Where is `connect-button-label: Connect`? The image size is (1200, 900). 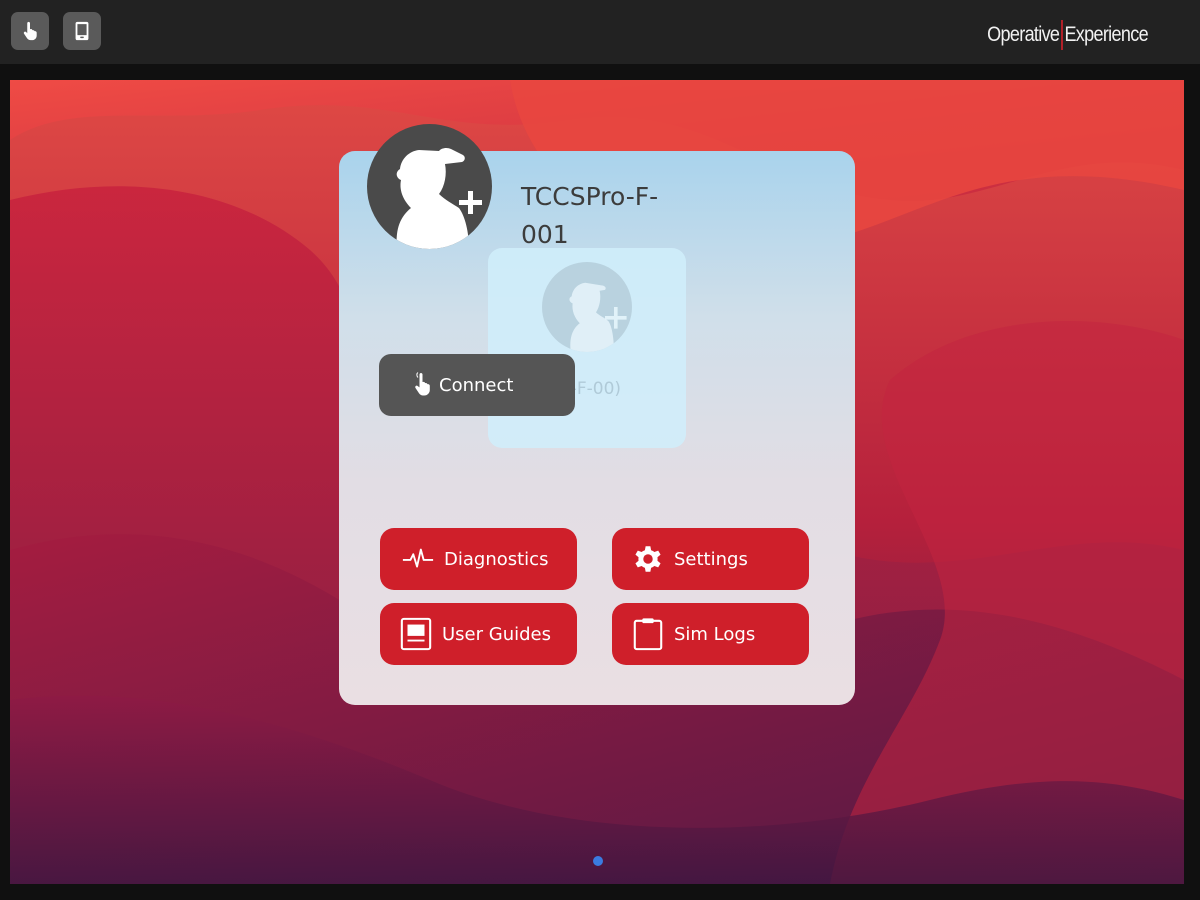 connect-button-label: Connect is located at coordinates (476, 385).